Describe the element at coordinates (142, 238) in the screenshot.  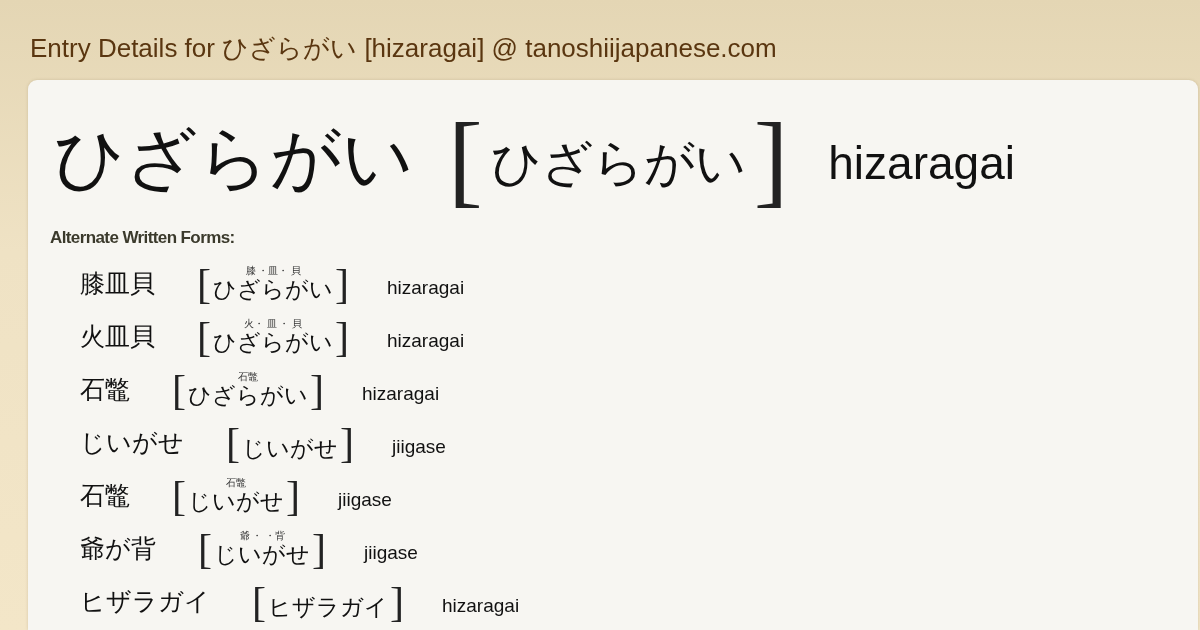
I see `section-heading: Alternate Written Forms:` at that location.